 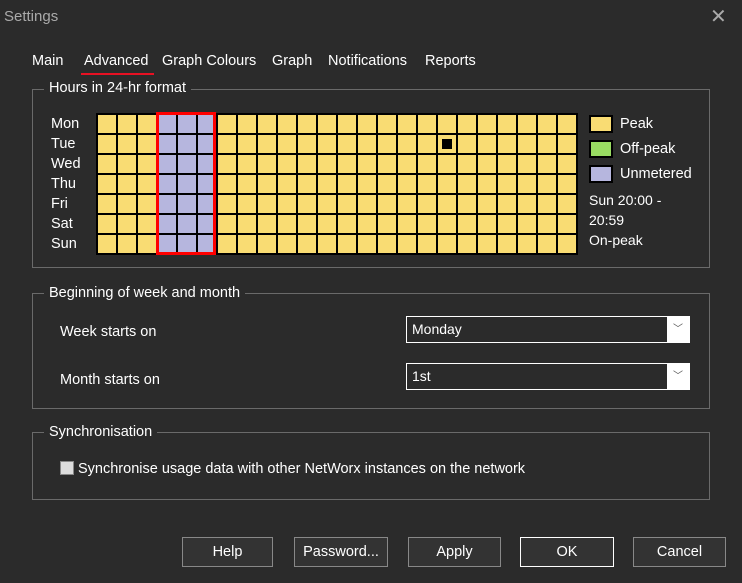 What do you see at coordinates (209, 61) in the screenshot?
I see `tab-graph-colours: Graph Colours` at bounding box center [209, 61].